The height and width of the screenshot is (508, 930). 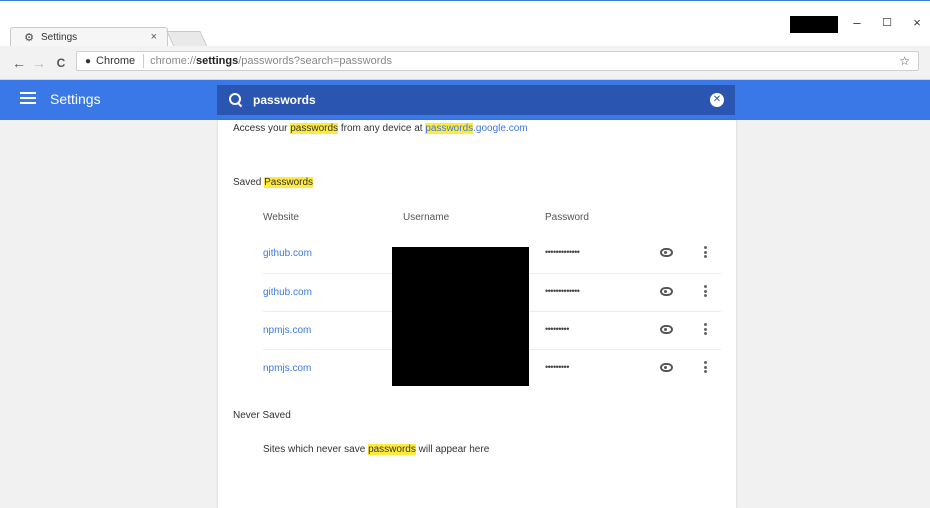 I want to click on chrome-icon: ●, so click(x=88, y=61).